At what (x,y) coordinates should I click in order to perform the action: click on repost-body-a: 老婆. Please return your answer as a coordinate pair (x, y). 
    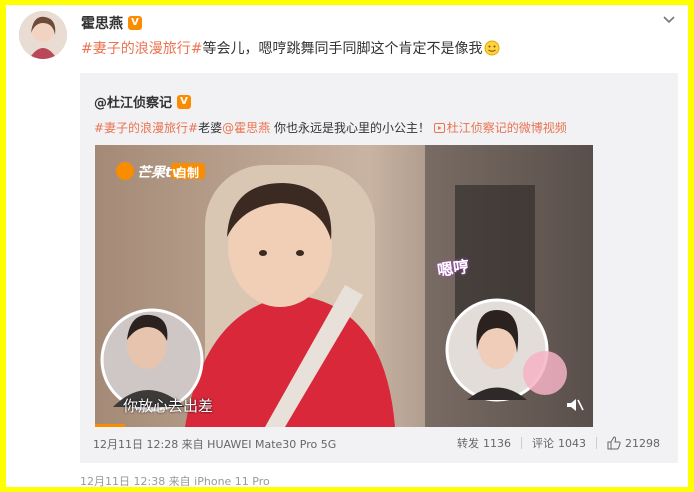
    Looking at the image, I should click on (210, 128).